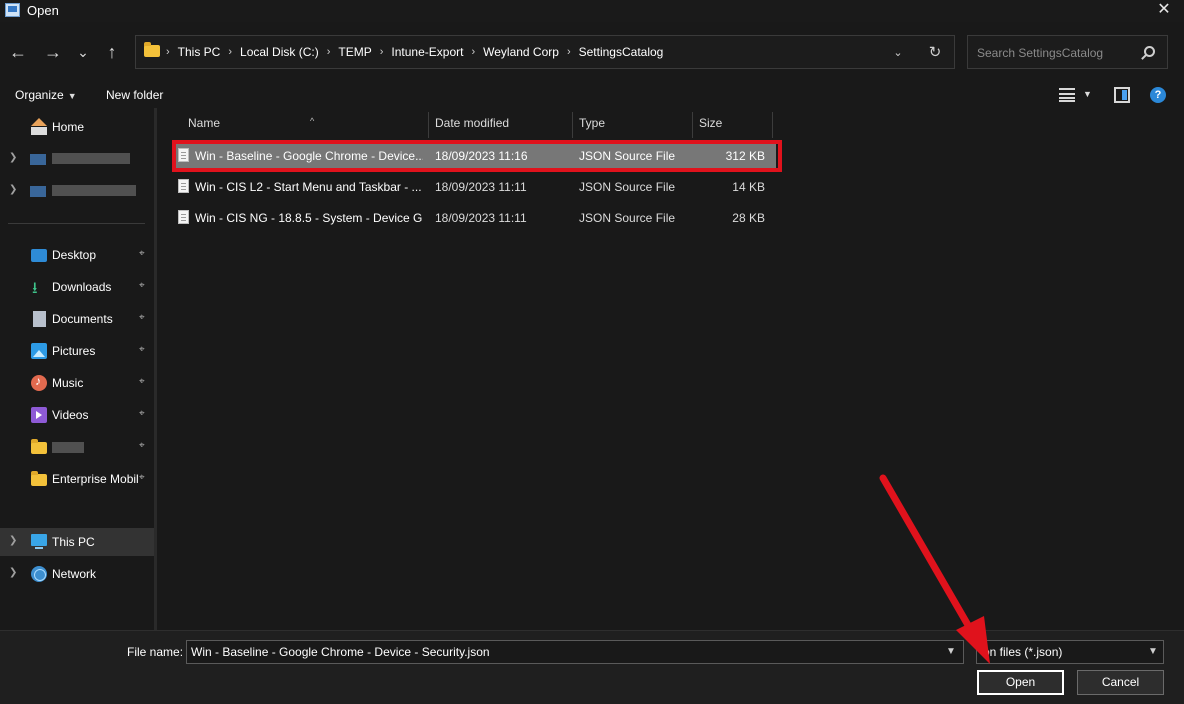 The width and height of the screenshot is (1184, 704). I want to click on this-pc-icon, so click(39, 541).